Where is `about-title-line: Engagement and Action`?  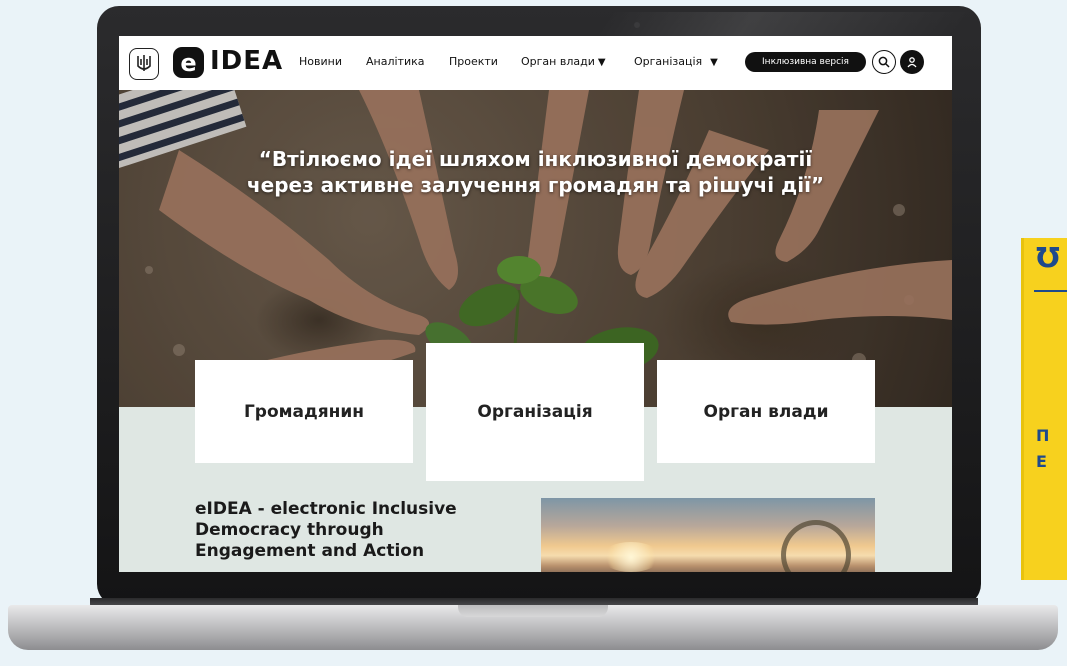 about-title-line: Engagement and Action is located at coordinates (310, 551).